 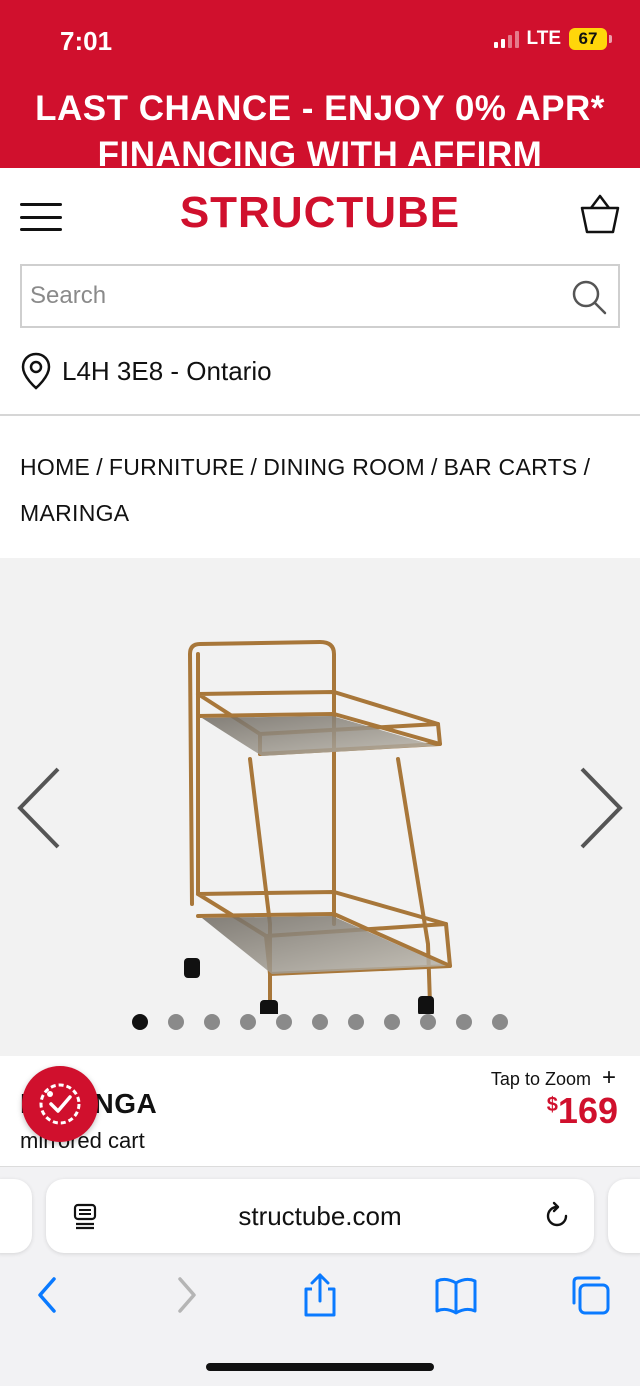 I want to click on bookmarks-icon, so click(x=456, y=1295).